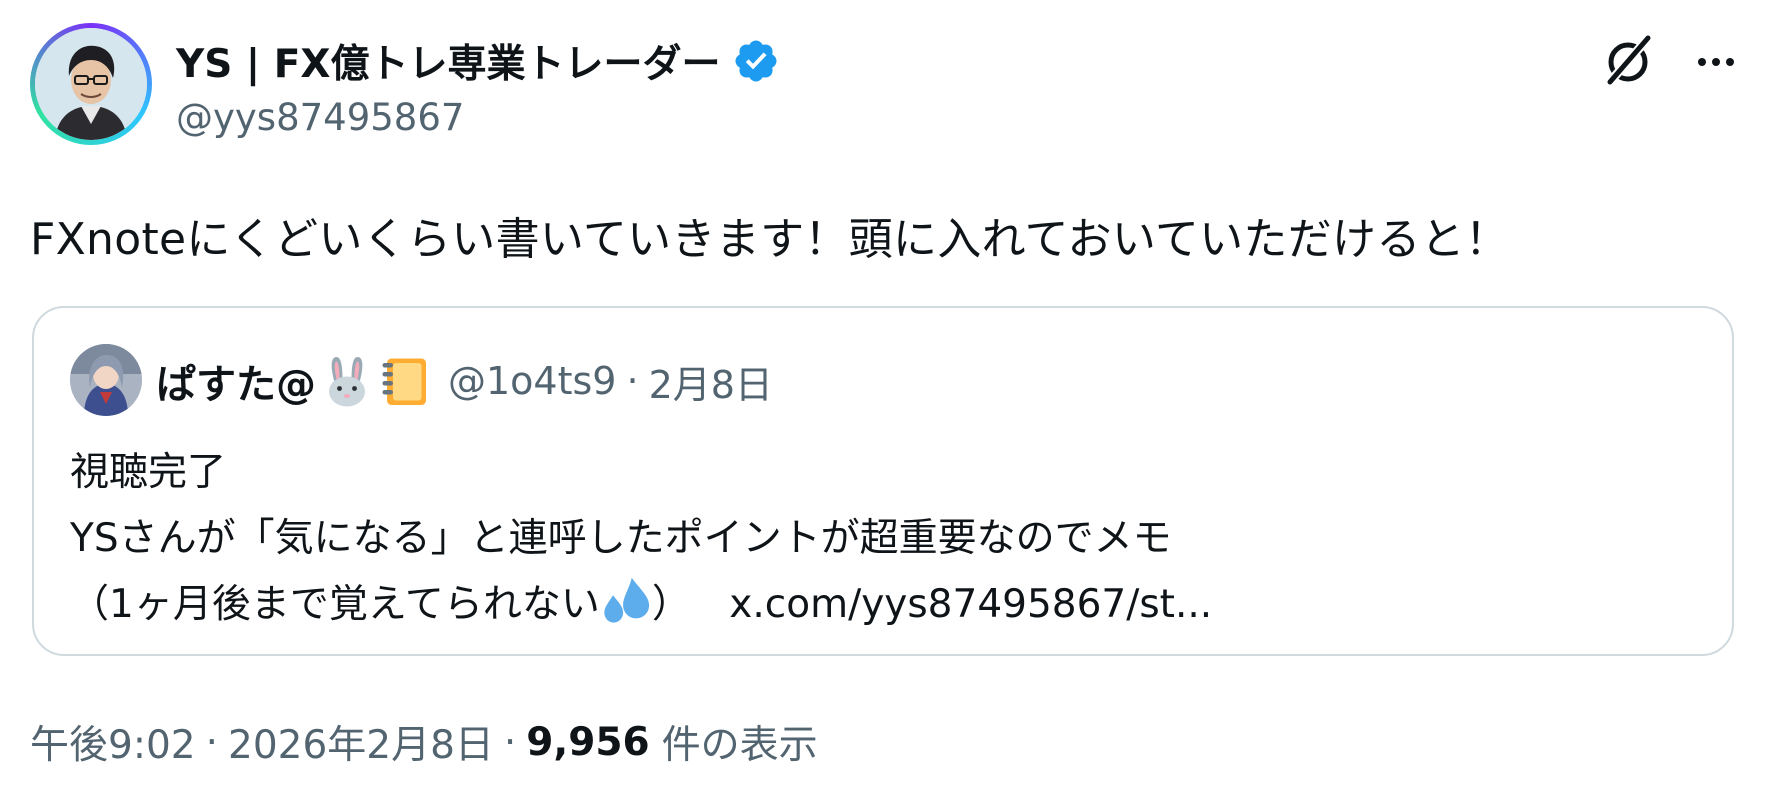  What do you see at coordinates (626, 600) in the screenshot?
I see `sweat-droplets-icon` at bounding box center [626, 600].